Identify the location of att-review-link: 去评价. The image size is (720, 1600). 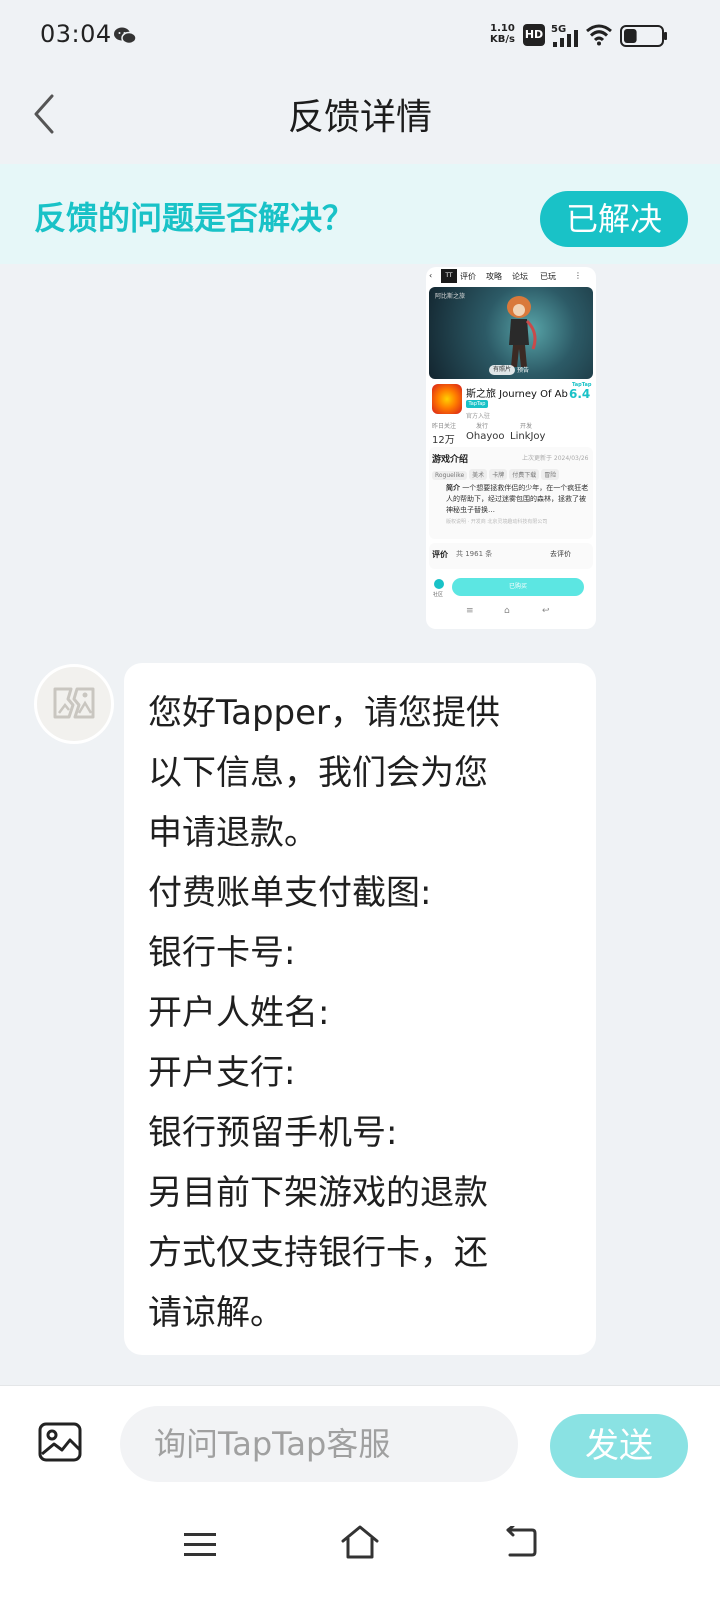
(560, 554).